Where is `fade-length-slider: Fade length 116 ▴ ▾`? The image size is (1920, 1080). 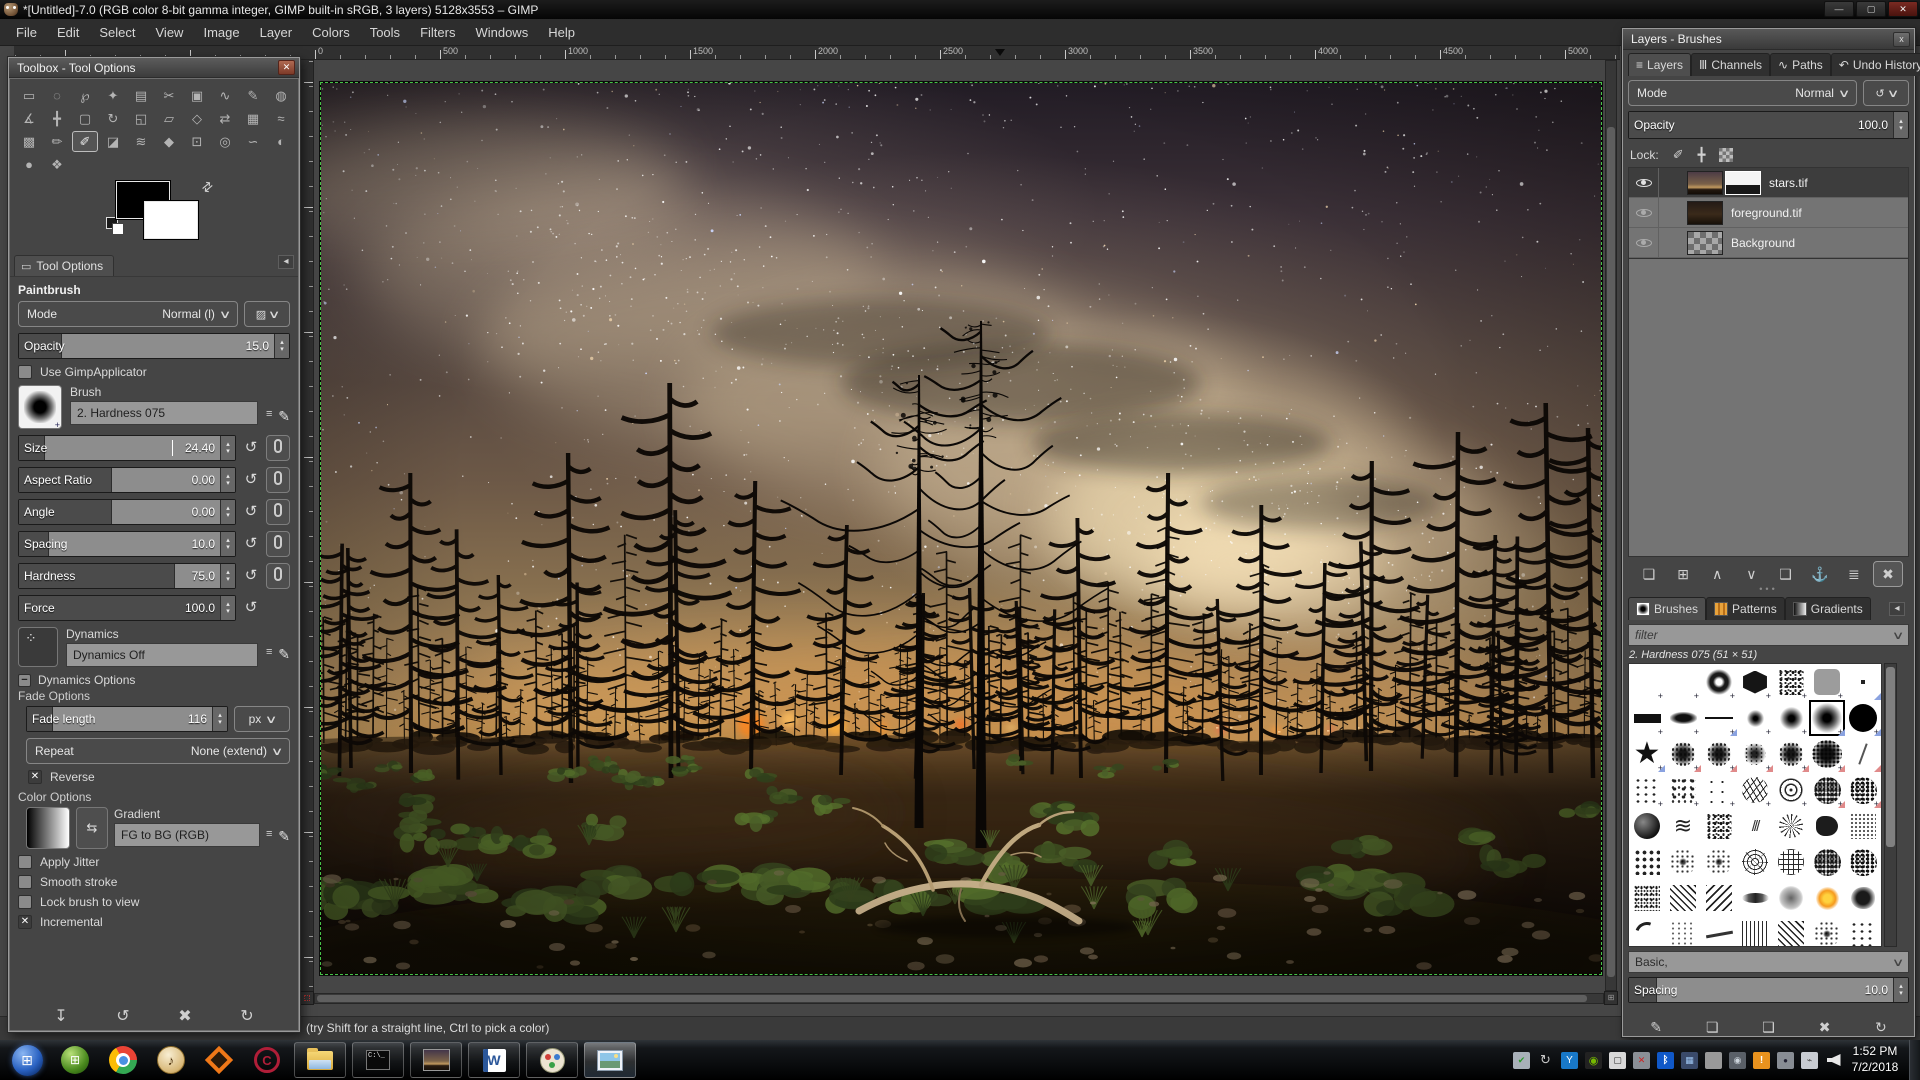 fade-length-slider: Fade length 116 ▴ ▾ is located at coordinates (127, 719).